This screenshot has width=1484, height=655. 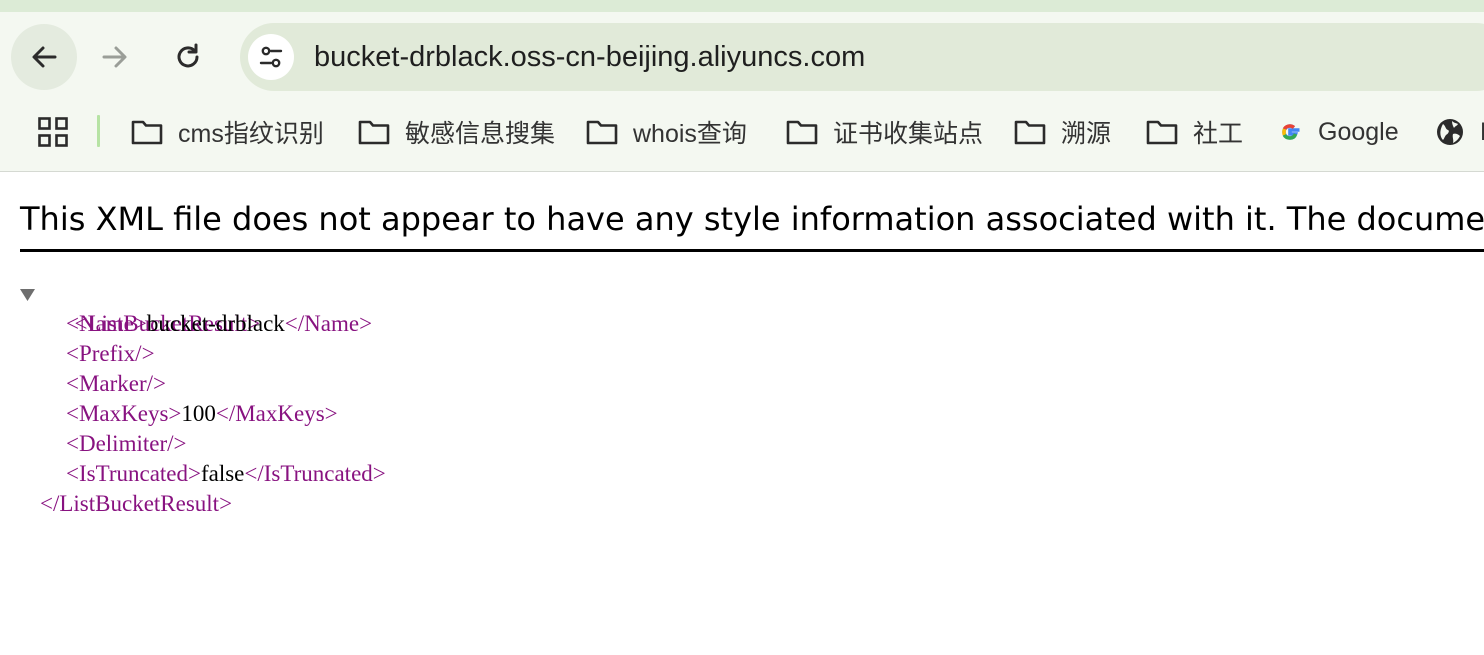 What do you see at coordinates (126, 443) in the screenshot?
I see `xml-tag: <Delimiter/>` at bounding box center [126, 443].